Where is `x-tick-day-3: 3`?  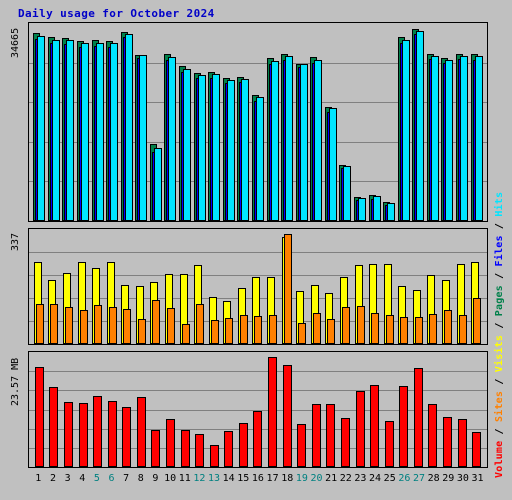
x-tick-day-3: 3 is located at coordinates (67, 478).